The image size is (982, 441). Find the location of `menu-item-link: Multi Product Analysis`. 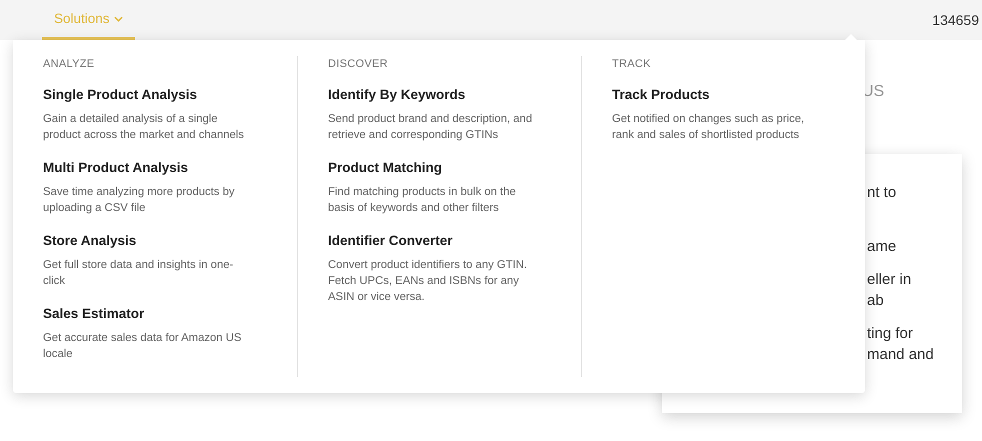

menu-item-link: Multi Product Analysis is located at coordinates (115, 168).